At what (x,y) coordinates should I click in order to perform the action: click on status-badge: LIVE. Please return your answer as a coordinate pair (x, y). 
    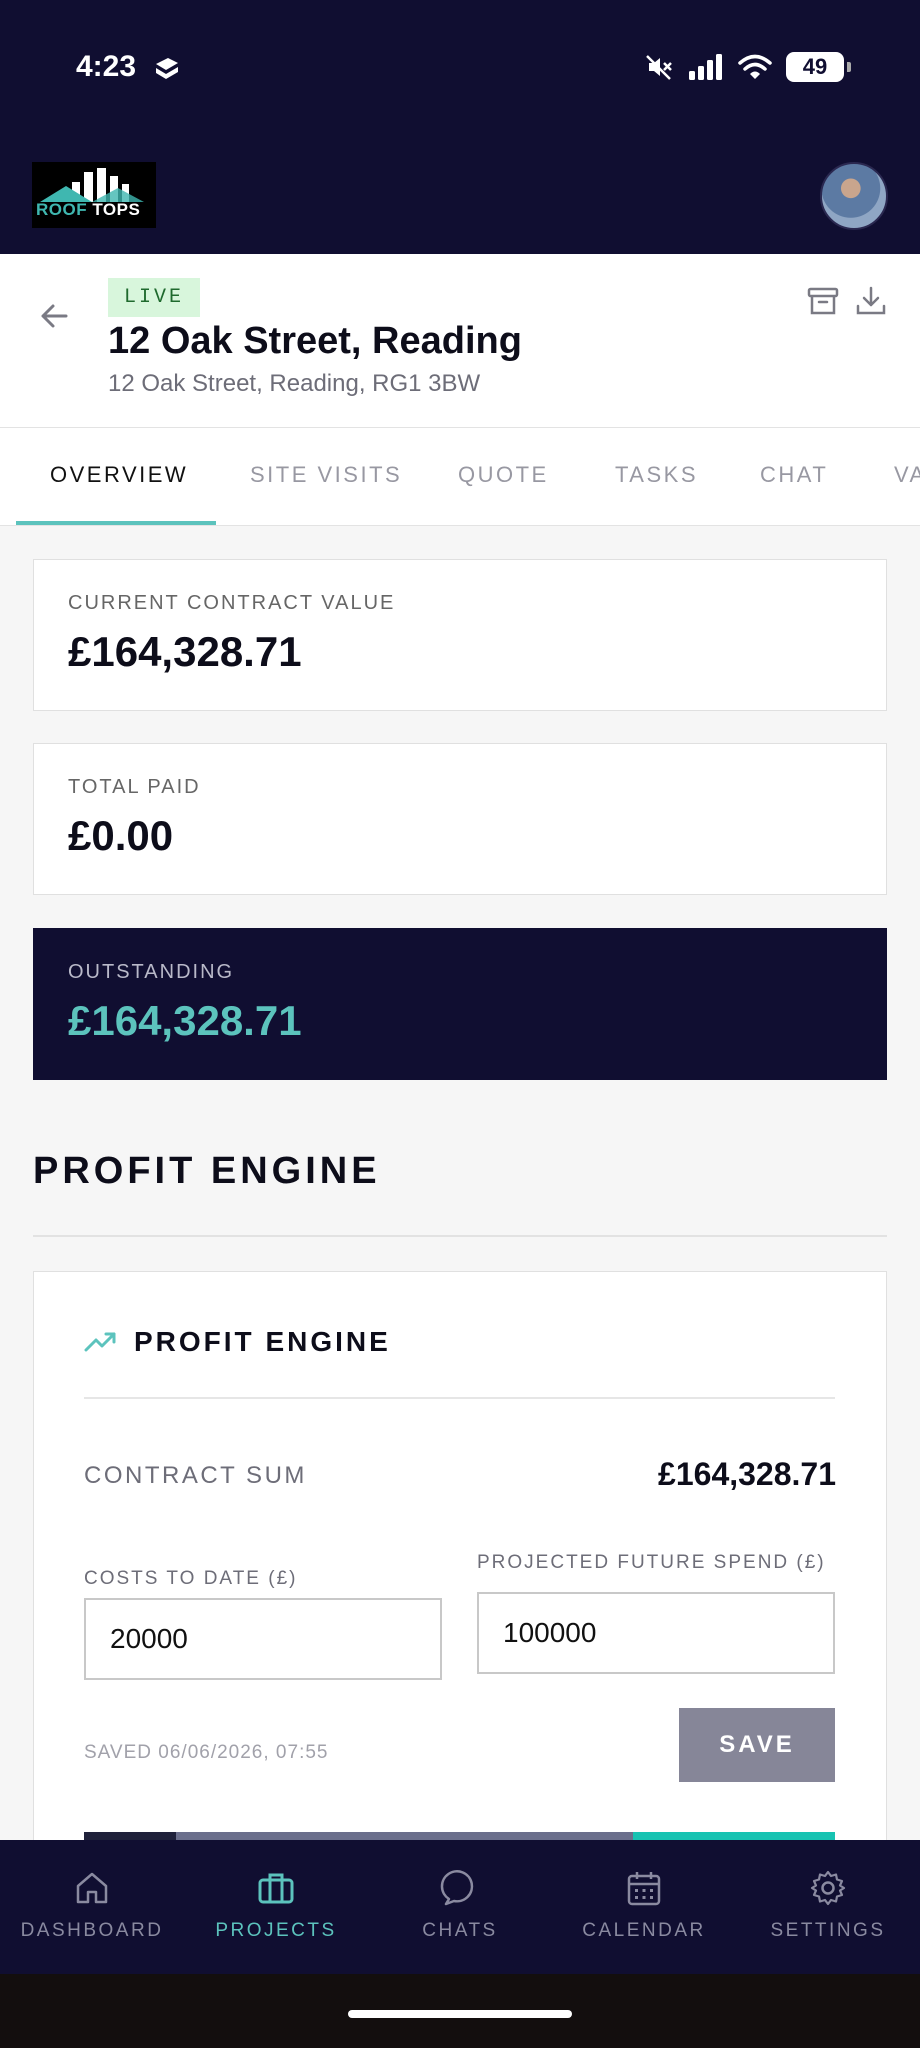
    Looking at the image, I should click on (154, 297).